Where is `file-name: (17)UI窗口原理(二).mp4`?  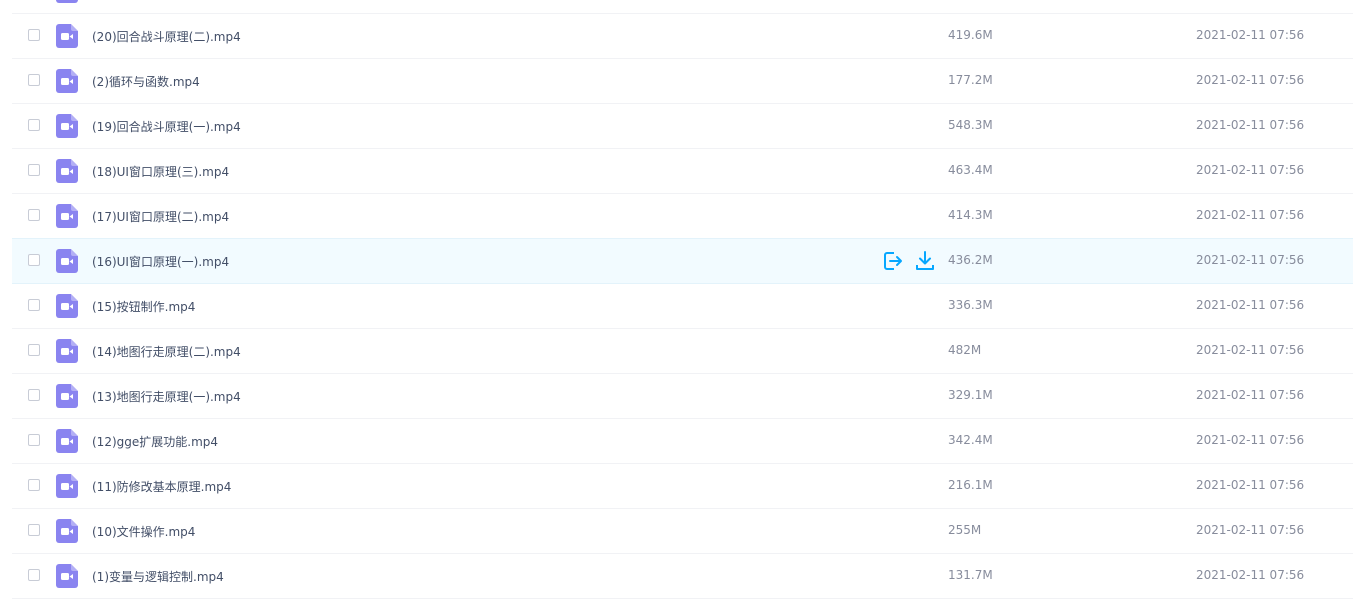 file-name: (17)UI窗口原理(二).mp4 is located at coordinates (160, 216).